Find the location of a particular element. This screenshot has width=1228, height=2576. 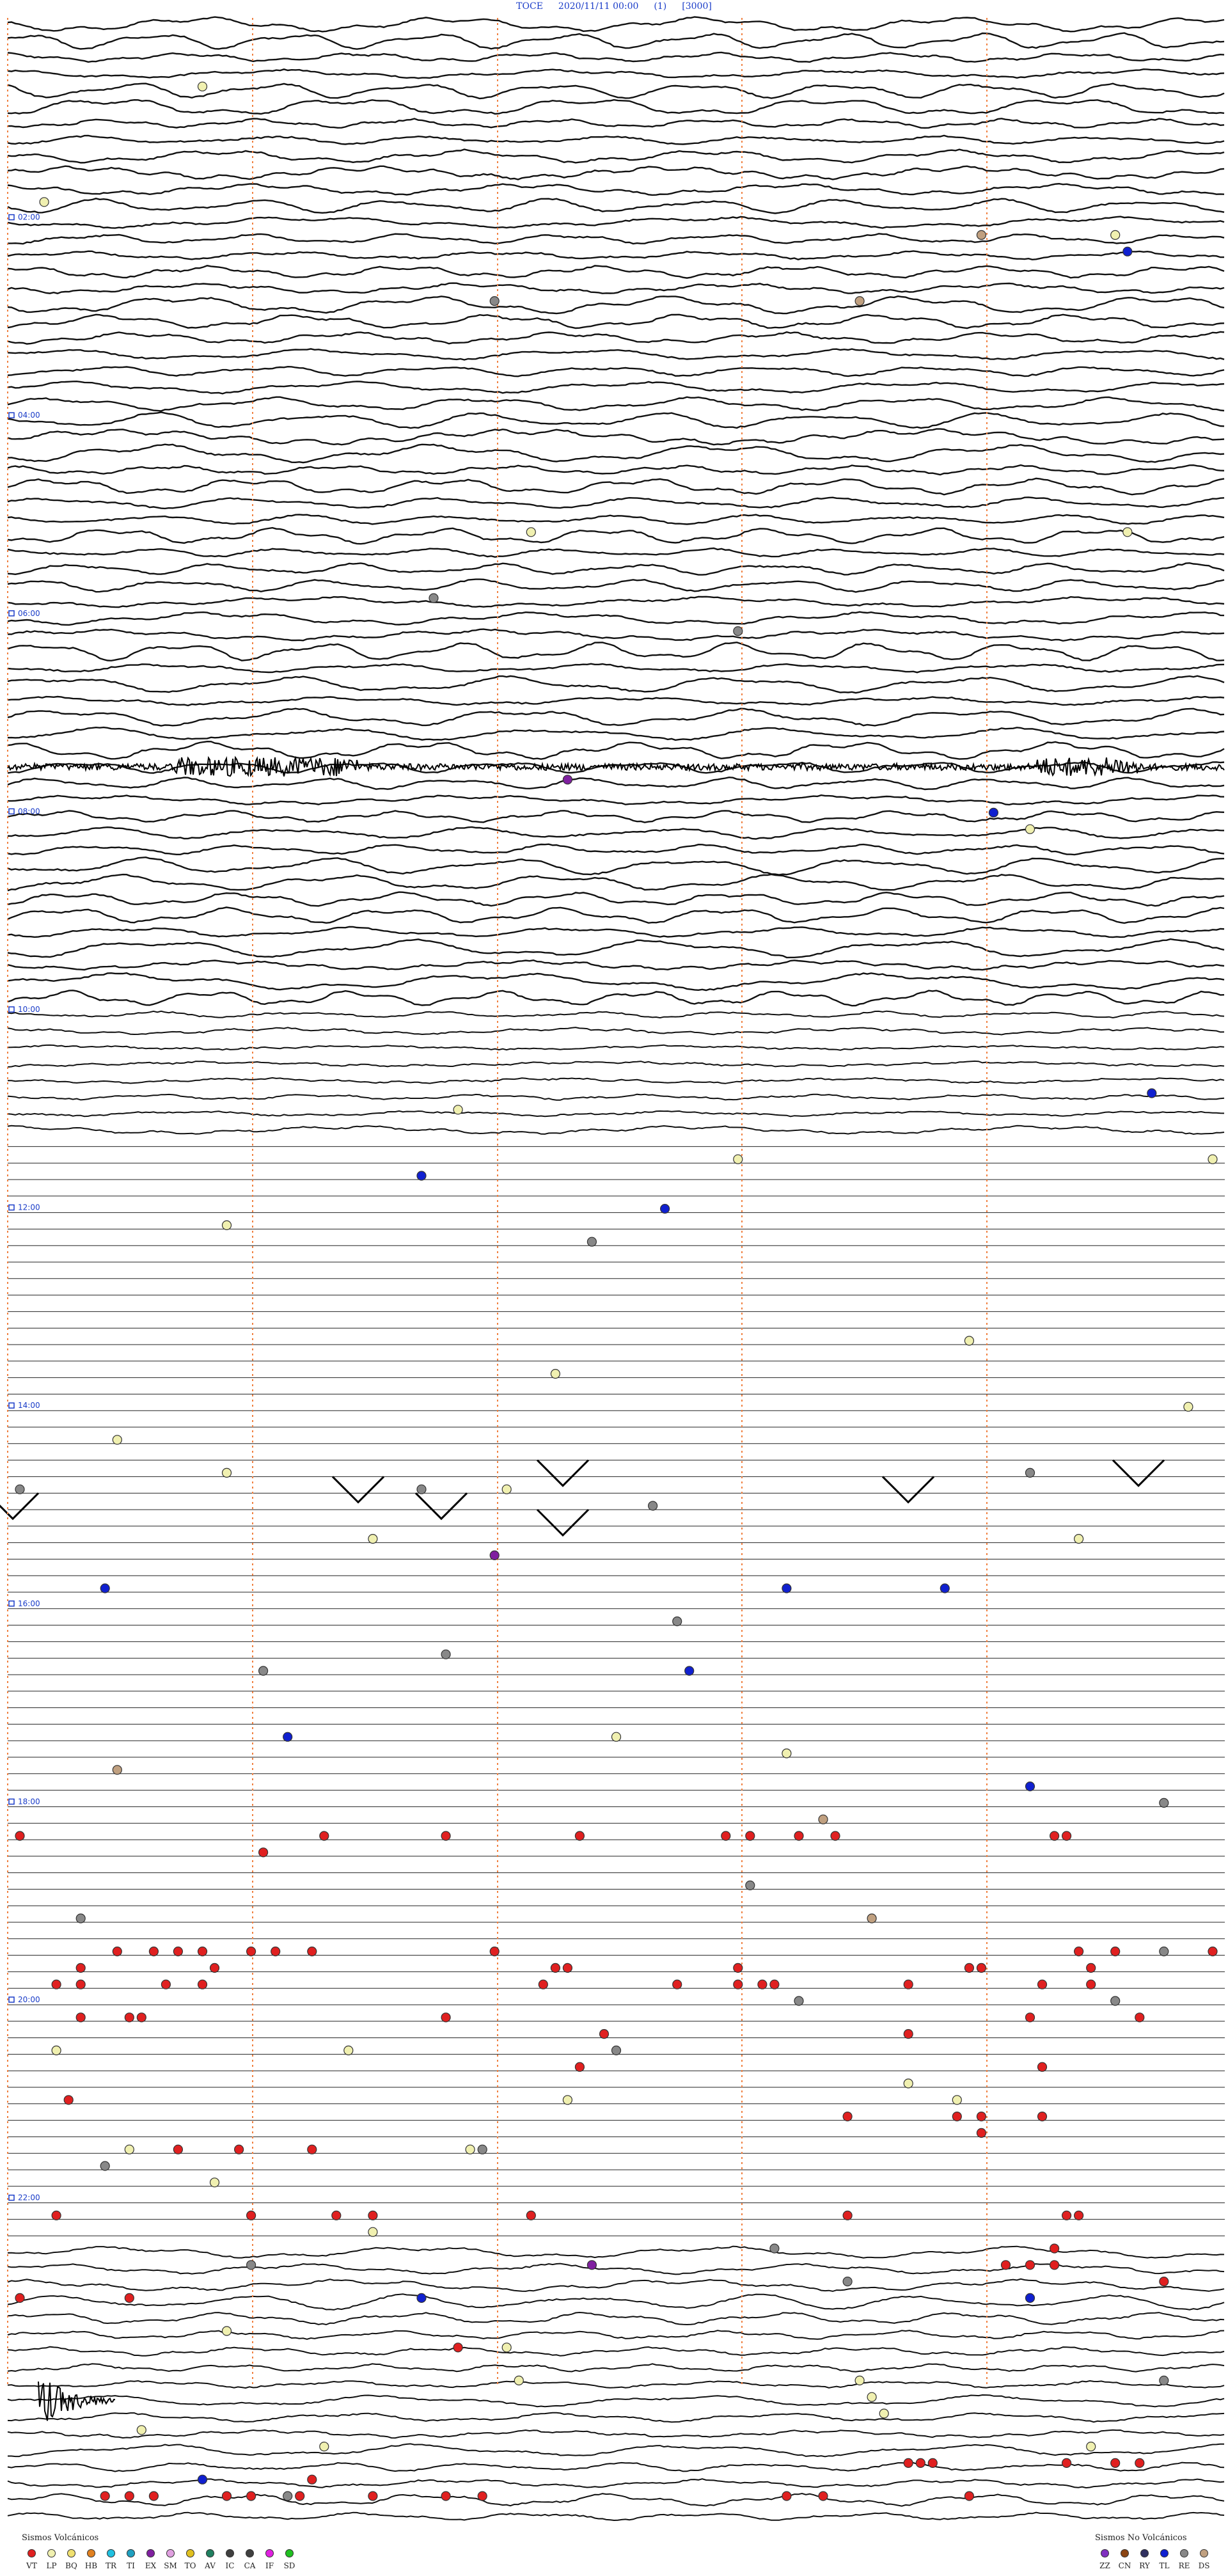

legend-dot-sd is located at coordinates (289, 2553).